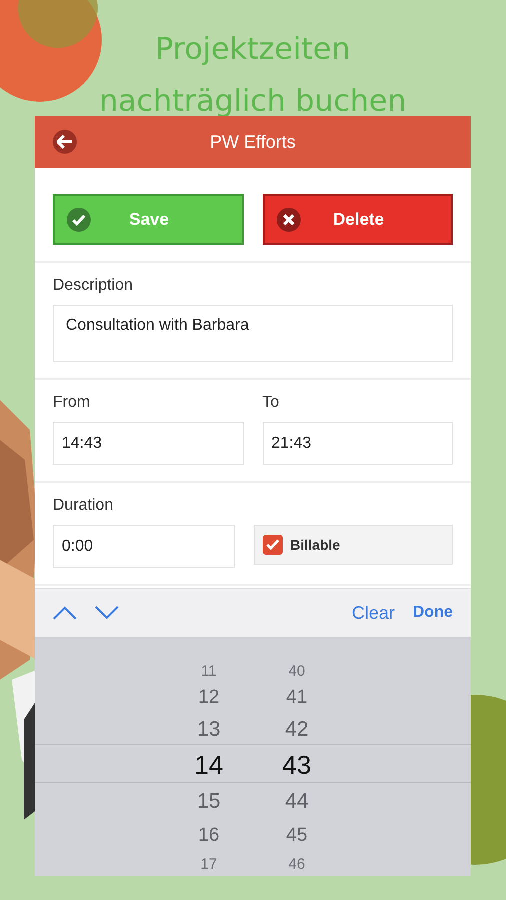 The image size is (506, 900). Describe the element at coordinates (83, 506) in the screenshot. I see `field-label: Duration` at that location.